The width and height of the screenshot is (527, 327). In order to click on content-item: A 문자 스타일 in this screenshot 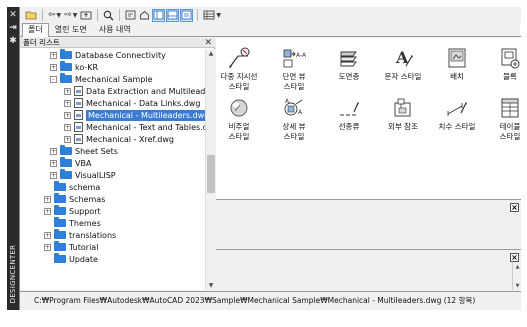, I will do `click(403, 71)`.